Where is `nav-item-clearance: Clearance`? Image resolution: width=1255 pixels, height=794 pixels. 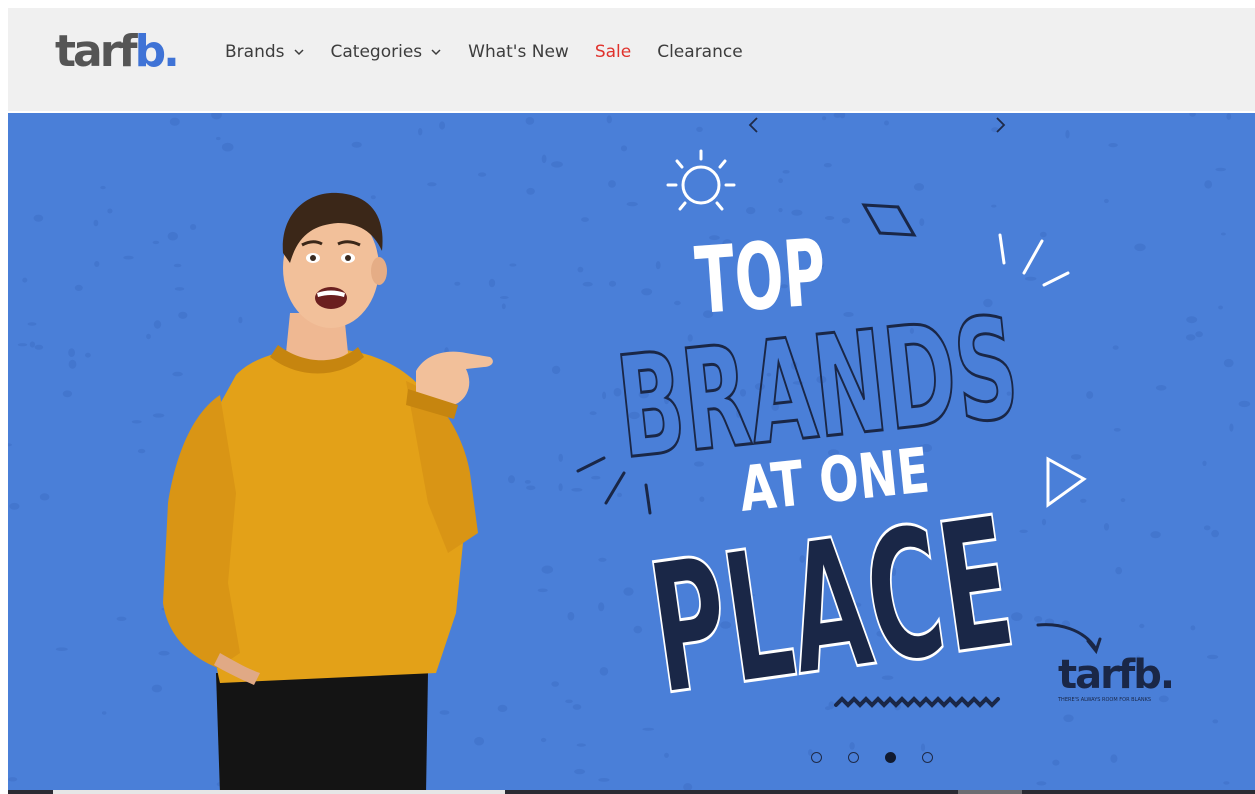 nav-item-clearance: Clearance is located at coordinates (699, 52).